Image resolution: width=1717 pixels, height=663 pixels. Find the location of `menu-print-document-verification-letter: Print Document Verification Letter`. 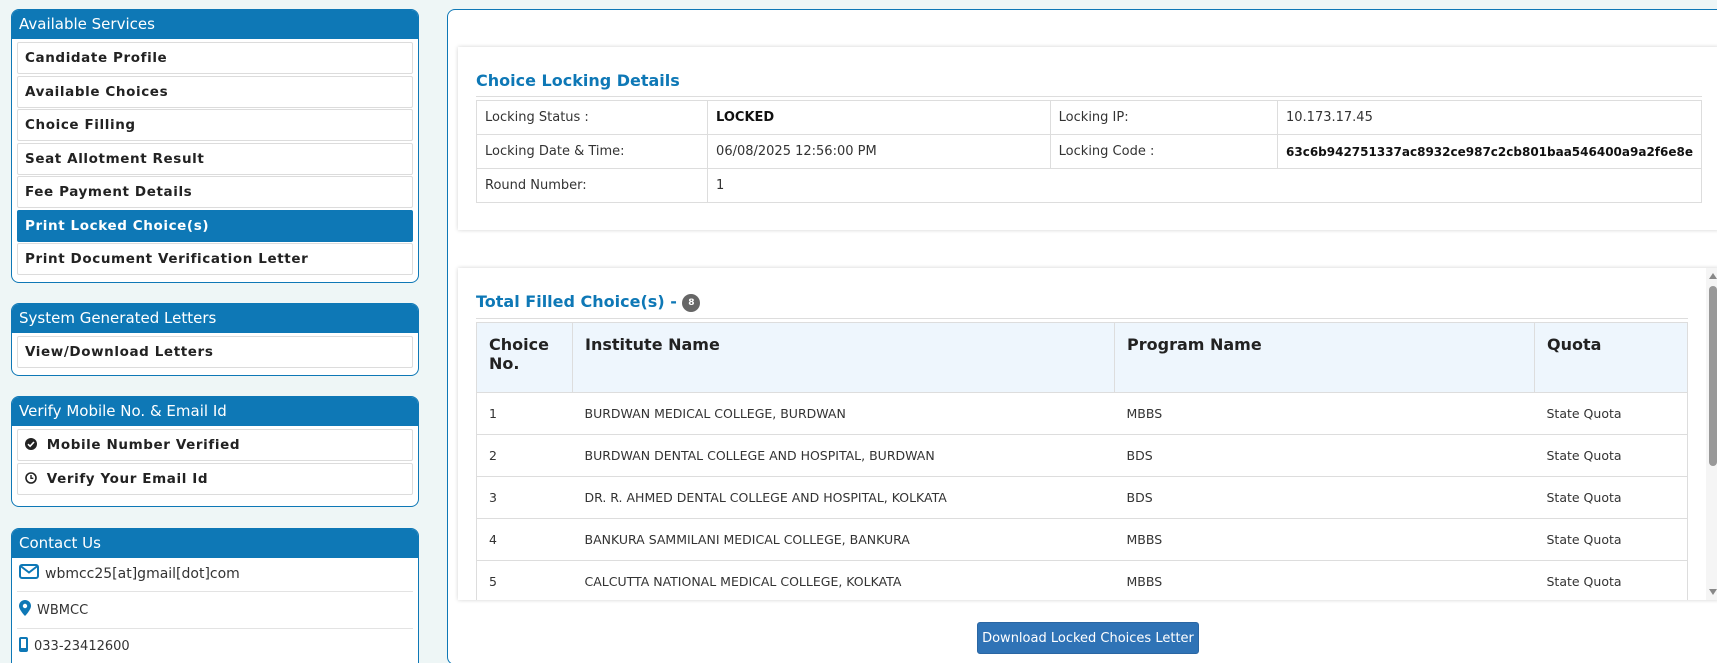

menu-print-document-verification-letter: Print Document Verification Letter is located at coordinates (215, 259).